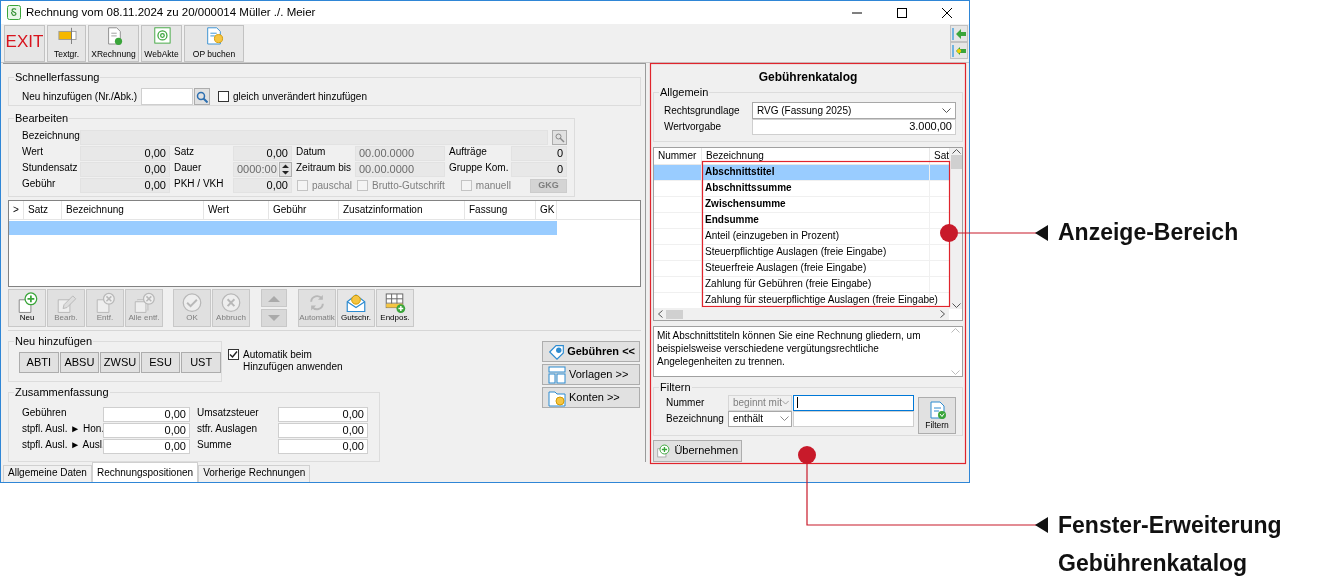 This screenshot has height=578, width=1335. Describe the element at coordinates (254, 473) in the screenshot. I see `tab: Vorherige Rechnungen` at that location.